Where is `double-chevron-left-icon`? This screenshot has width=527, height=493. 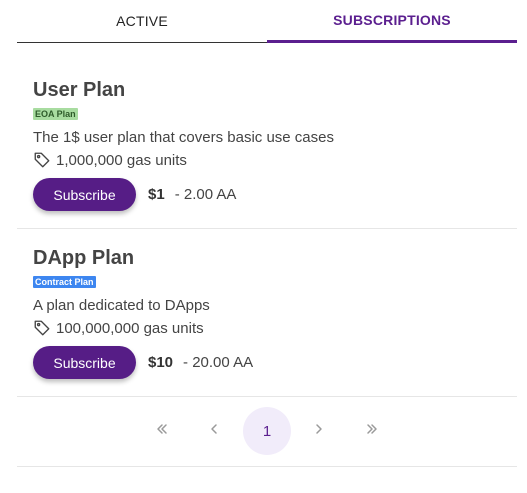 double-chevron-left-icon is located at coordinates (162, 431).